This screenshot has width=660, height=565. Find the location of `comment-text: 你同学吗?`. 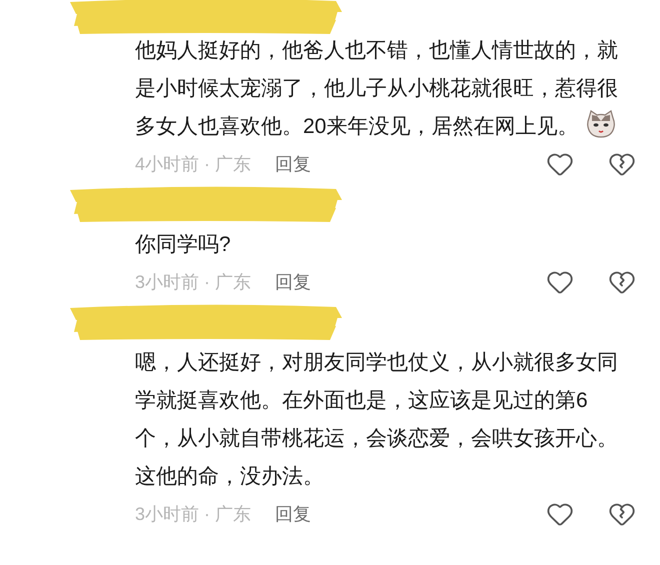

comment-text: 你同学吗? is located at coordinates (183, 245).